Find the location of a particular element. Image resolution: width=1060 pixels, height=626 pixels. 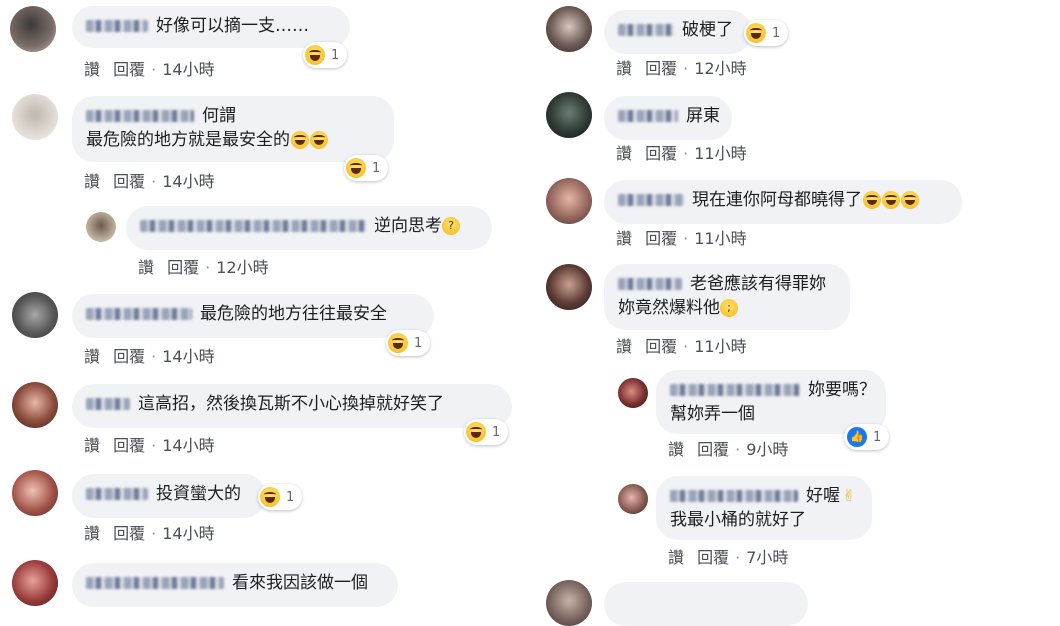

comment-text: 屏東 is located at coordinates (703, 116).